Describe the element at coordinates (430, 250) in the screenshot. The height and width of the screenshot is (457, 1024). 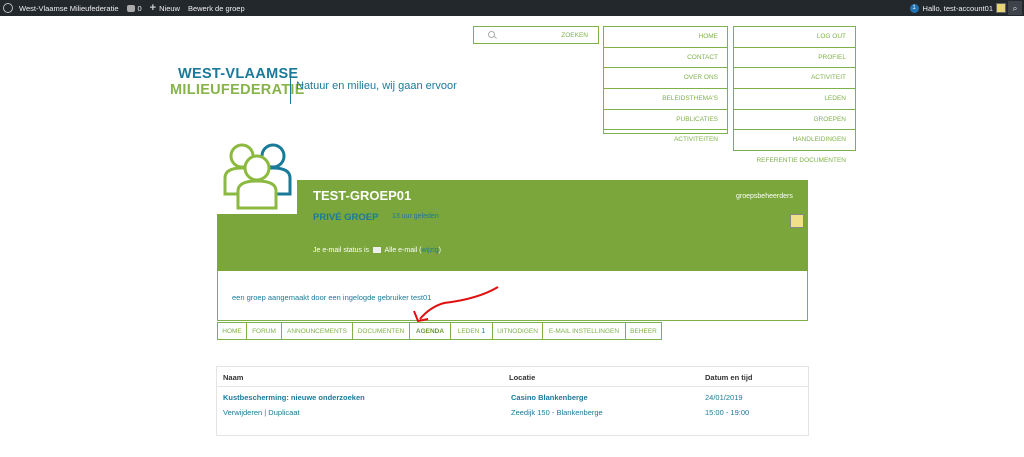
I see `email-status-change-link: wijzig` at that location.